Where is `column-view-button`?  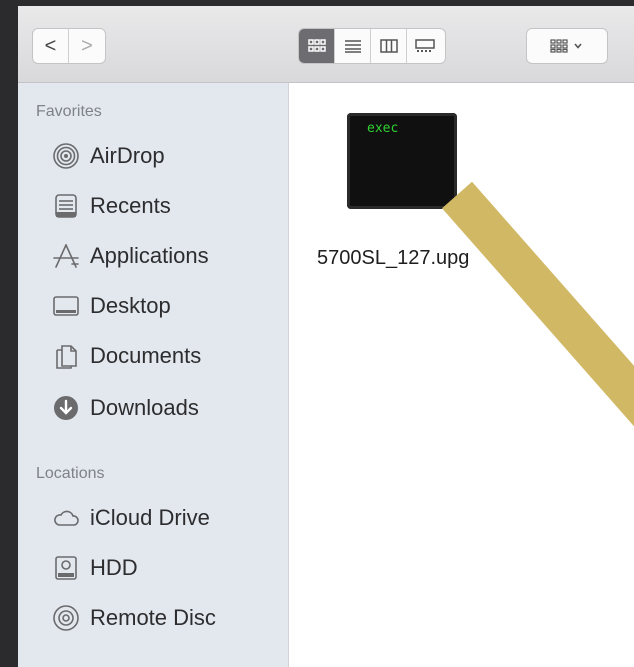 column-view-button is located at coordinates (389, 46).